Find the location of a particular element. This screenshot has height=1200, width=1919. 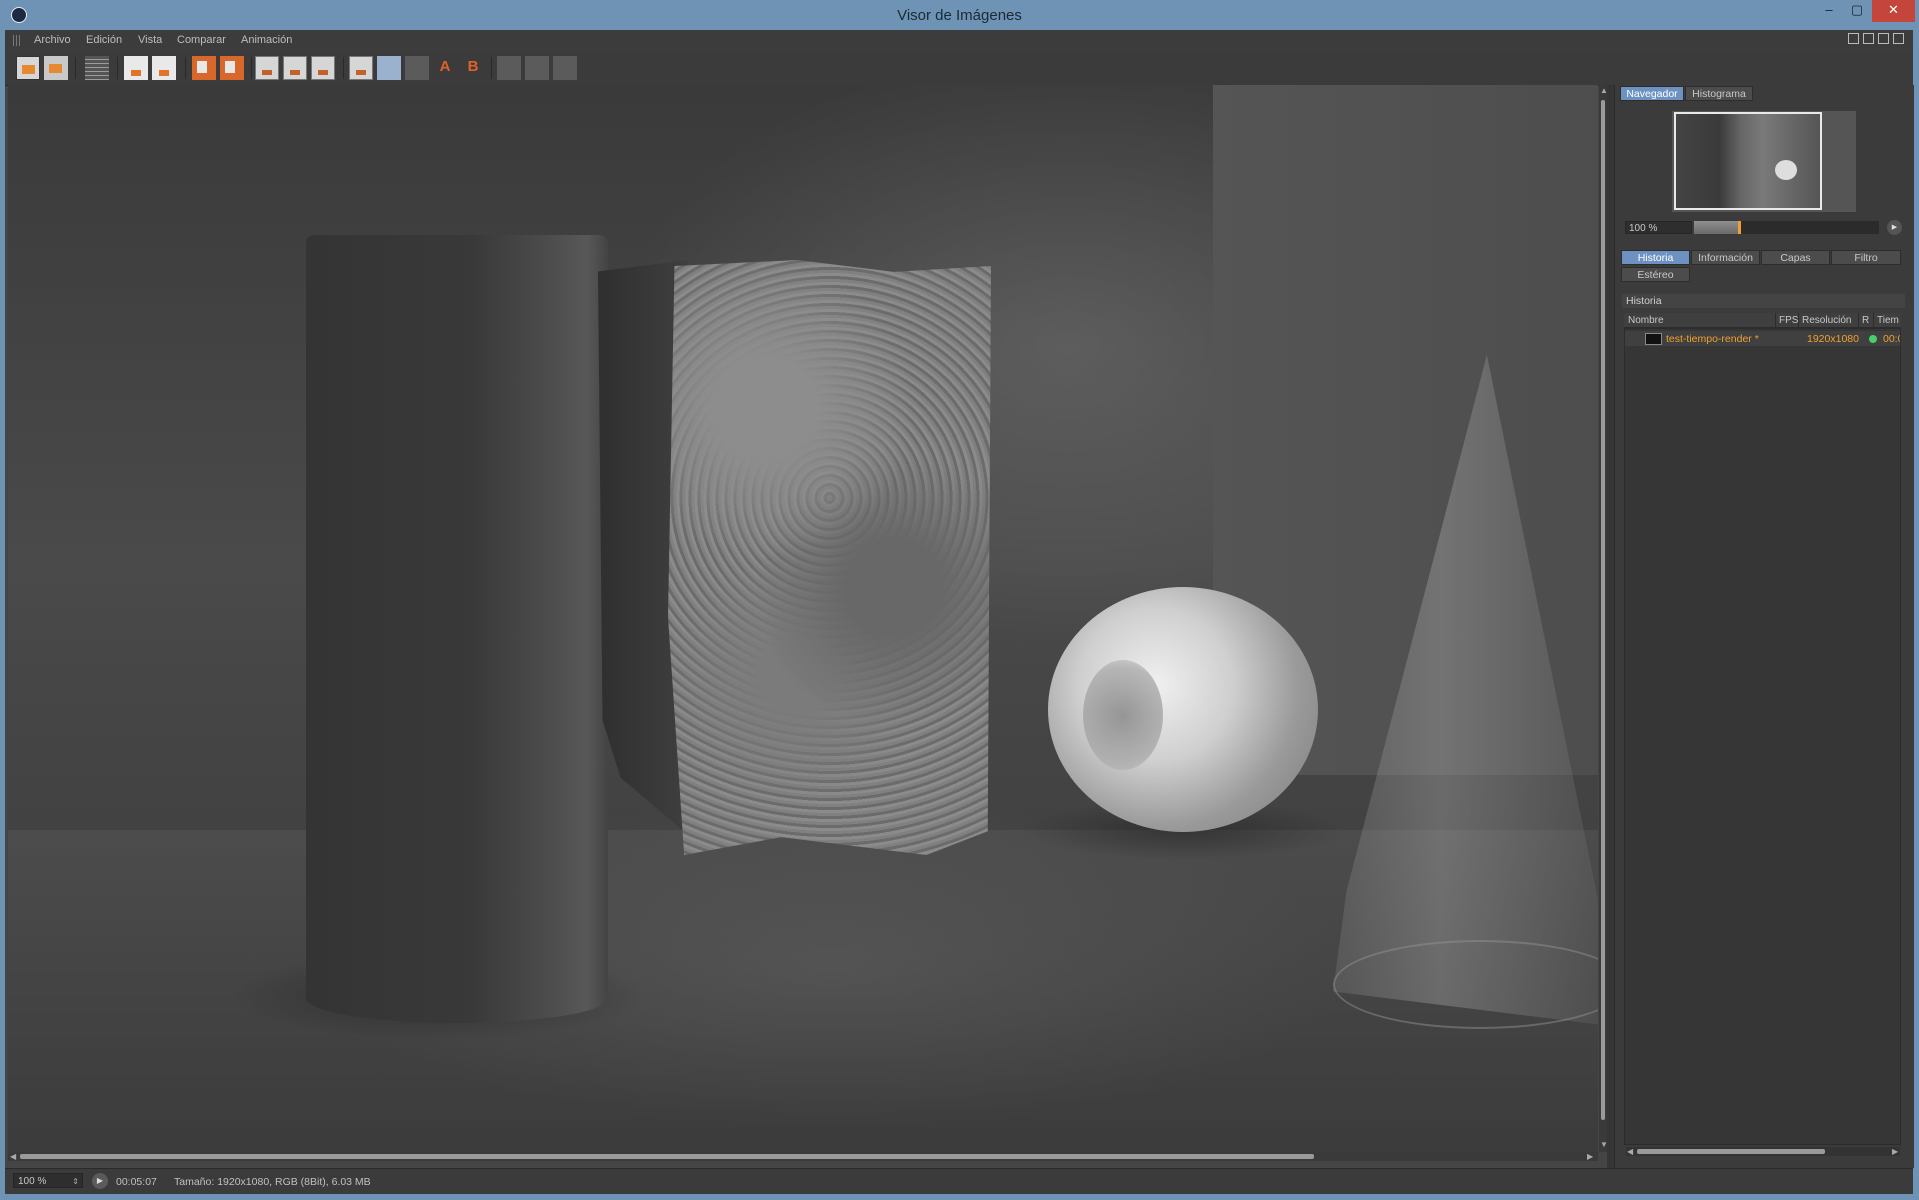

maximize-button: ▢ is located at coordinates (1857, 11).